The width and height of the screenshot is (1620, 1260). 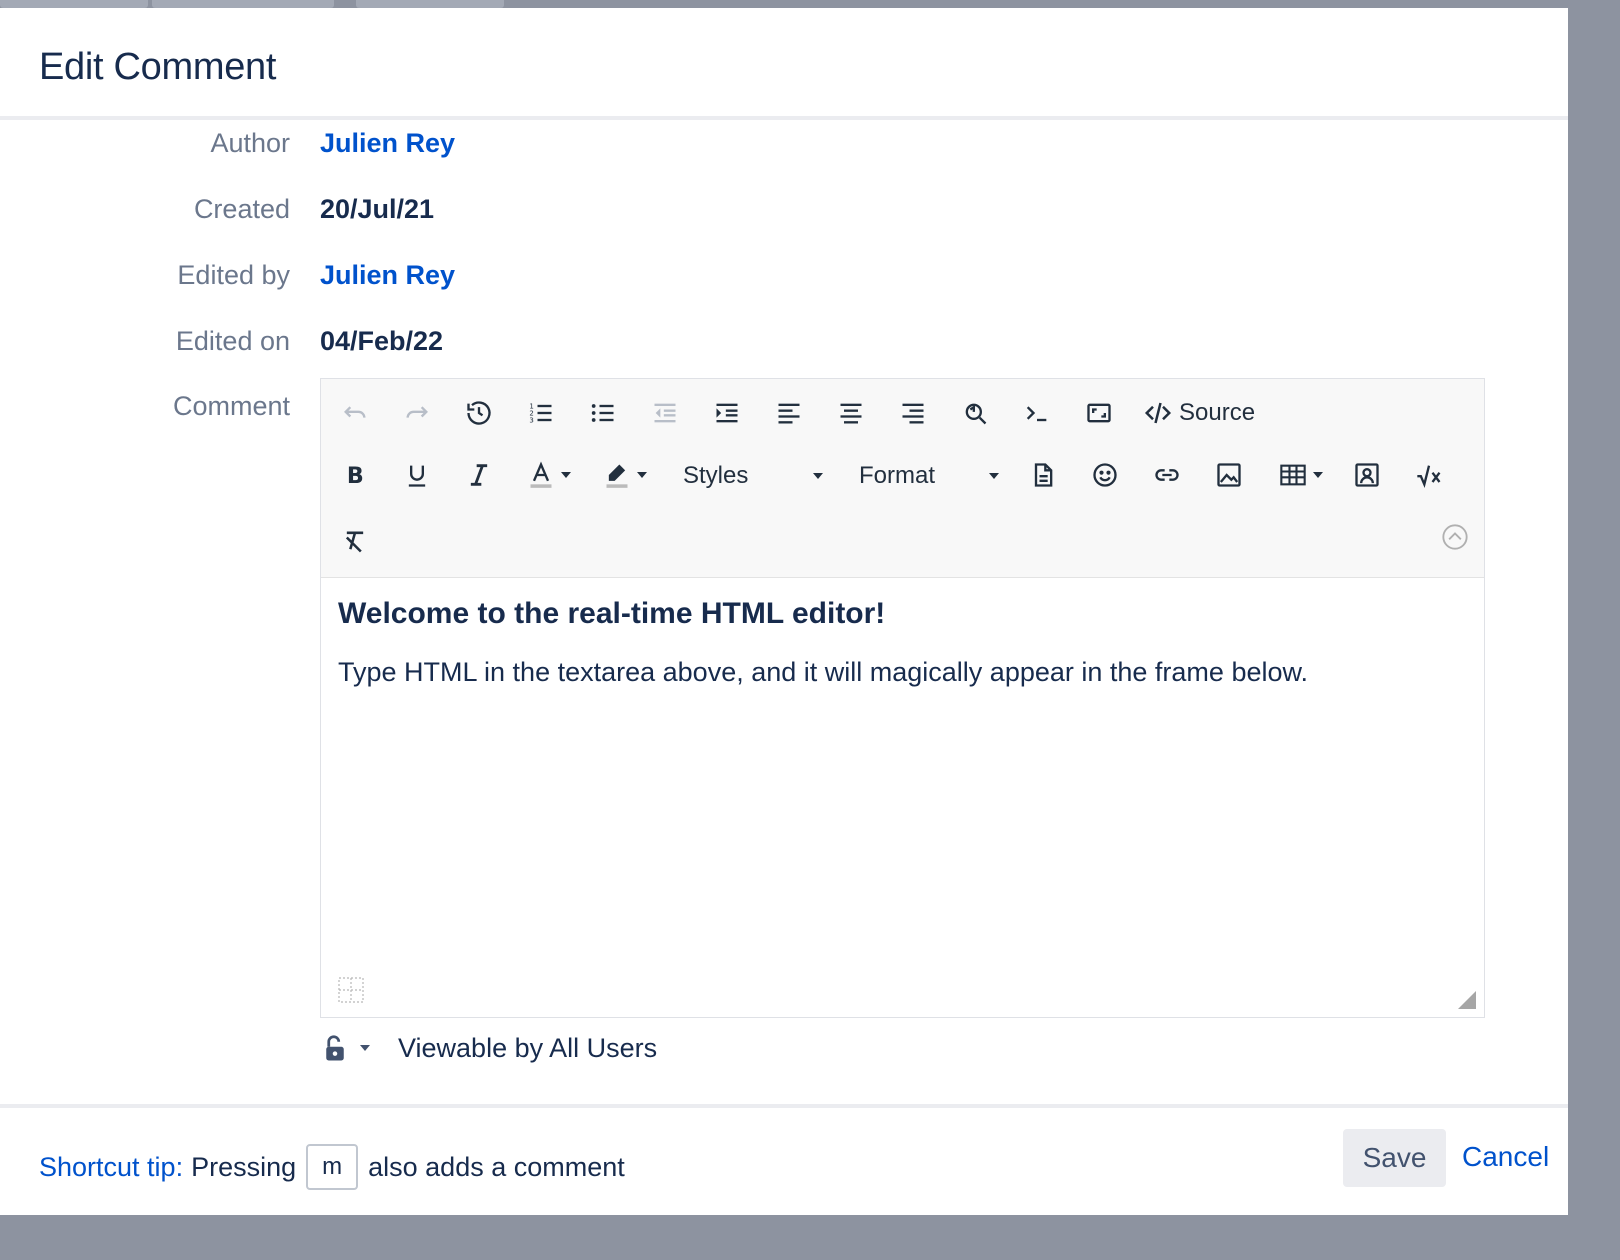 What do you see at coordinates (810, 4) in the screenshot?
I see `background-tab-strip` at bounding box center [810, 4].